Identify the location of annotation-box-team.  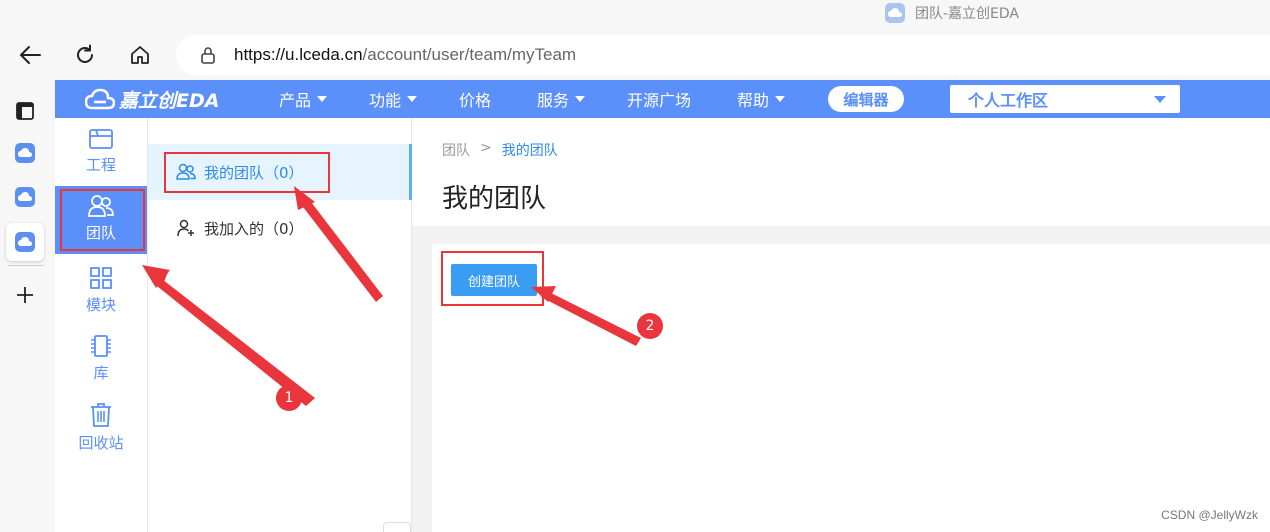
(102, 220).